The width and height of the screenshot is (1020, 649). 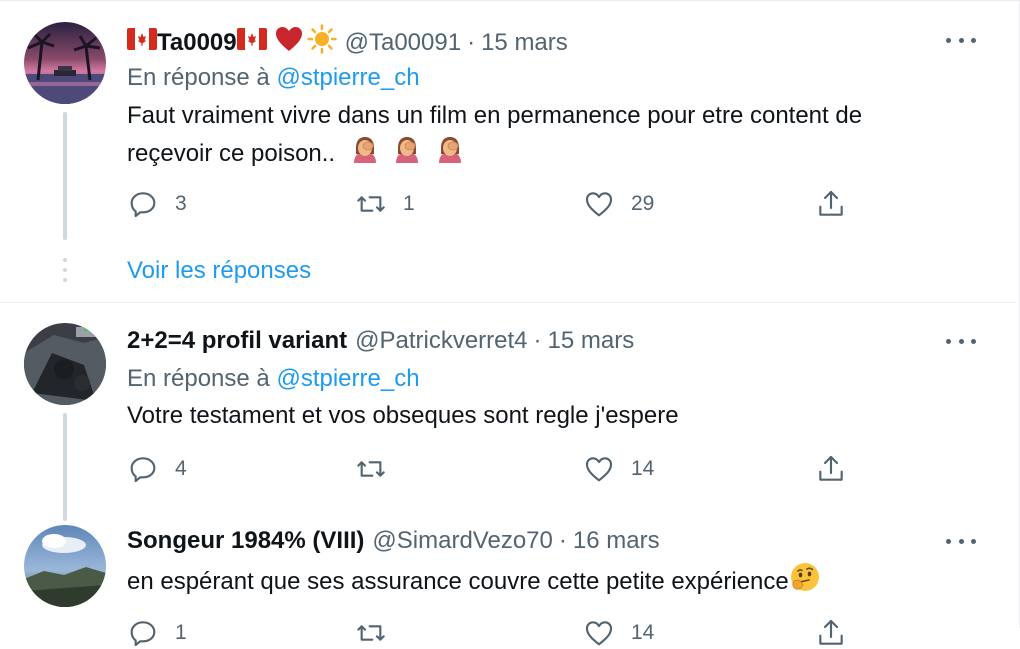 I want to click on reply-button: 1, so click(x=157, y=633).